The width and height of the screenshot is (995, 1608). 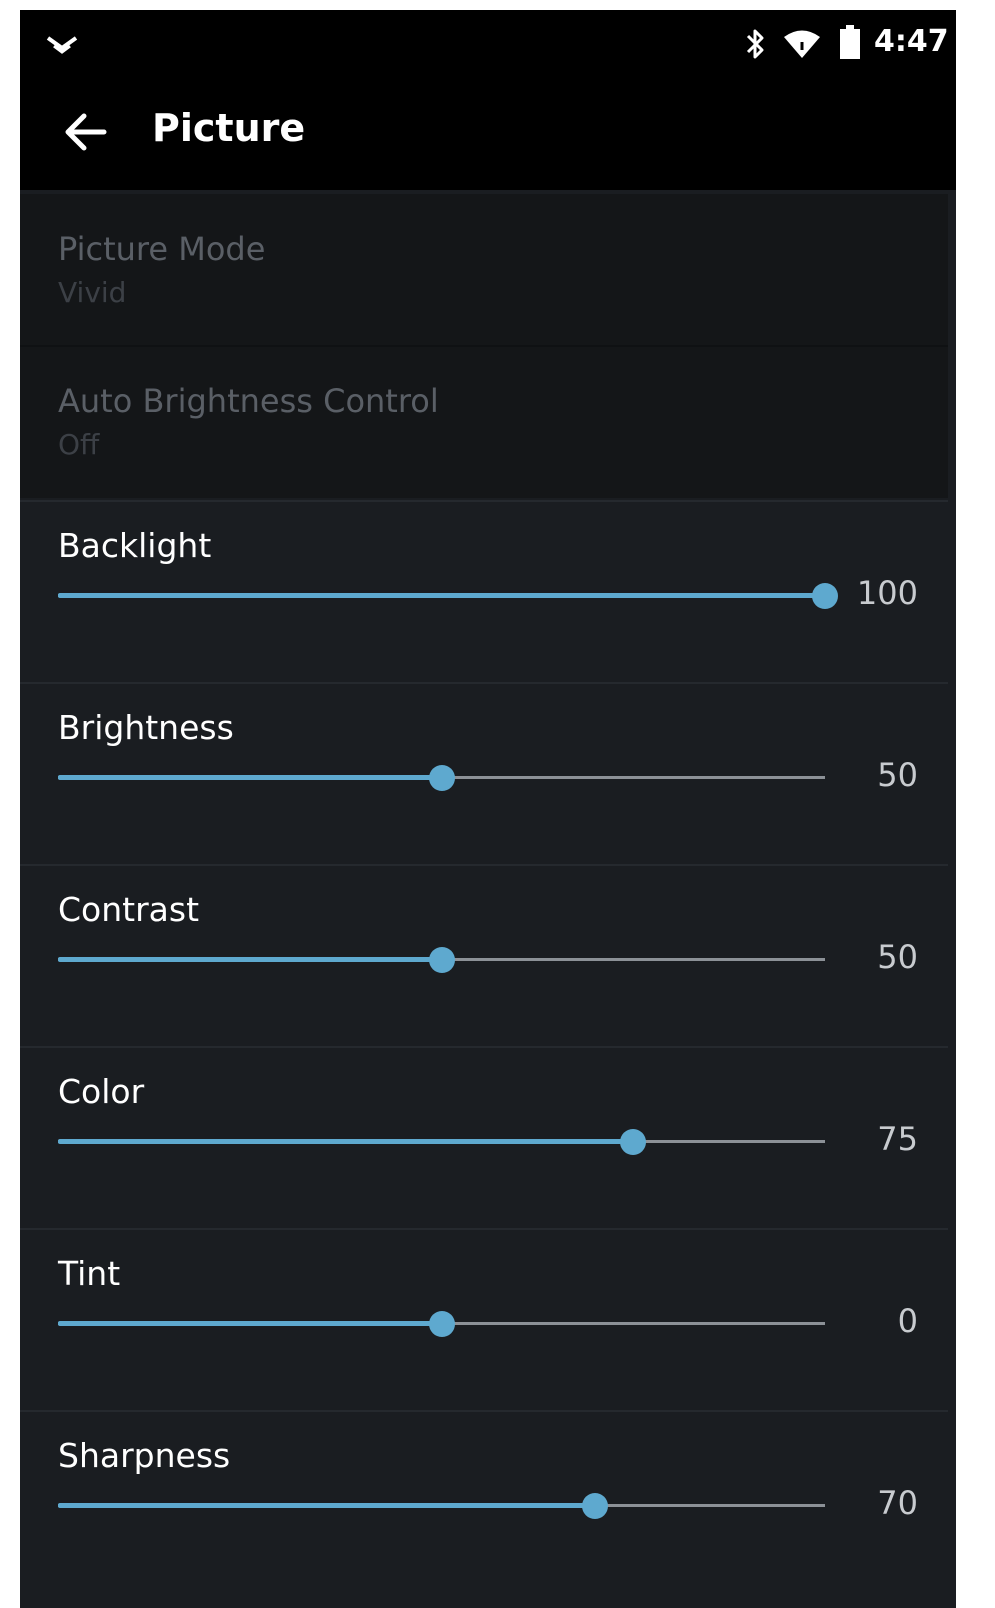 What do you see at coordinates (887, 593) in the screenshot?
I see `slider-value: 100` at bounding box center [887, 593].